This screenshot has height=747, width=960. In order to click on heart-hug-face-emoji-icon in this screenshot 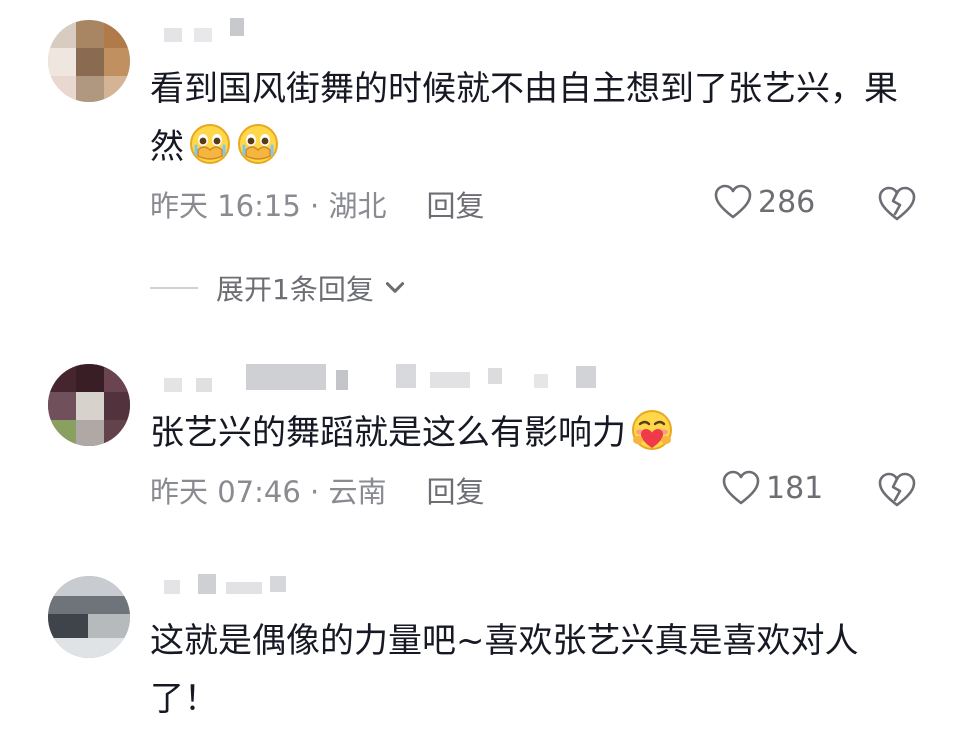, I will do `click(652, 430)`.